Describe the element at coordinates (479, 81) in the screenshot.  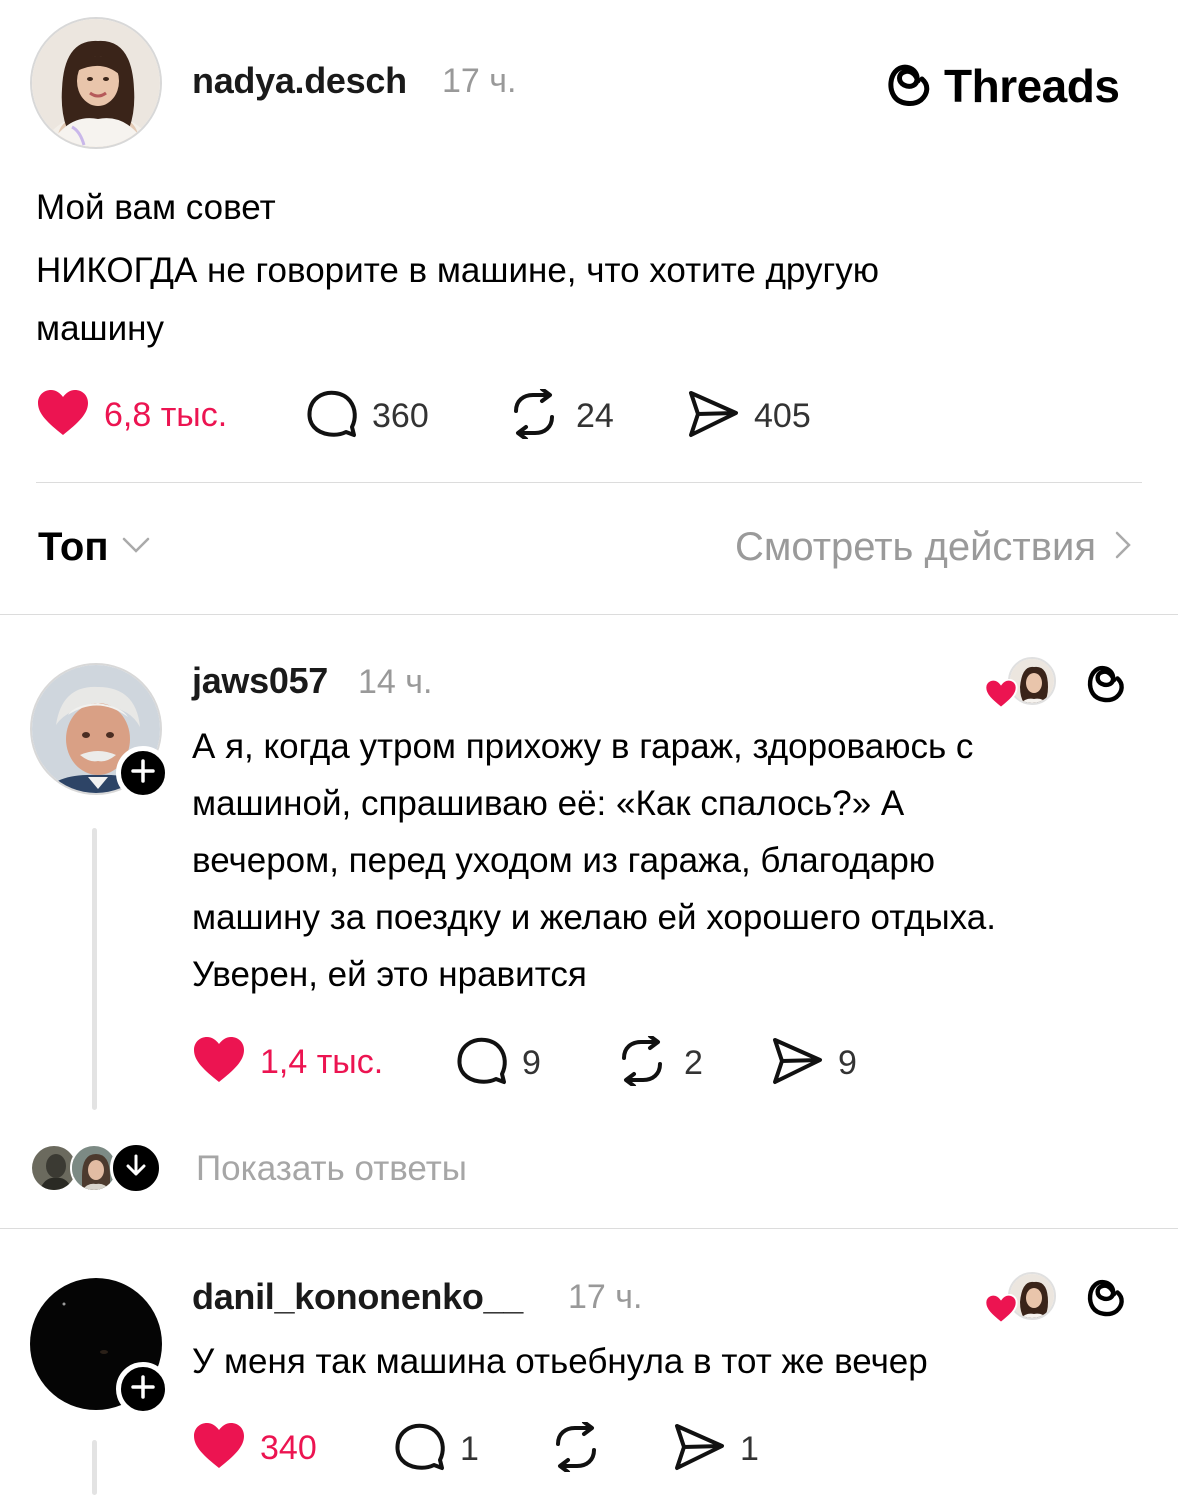
I see `post-timestamp: 17 ч.` at that location.